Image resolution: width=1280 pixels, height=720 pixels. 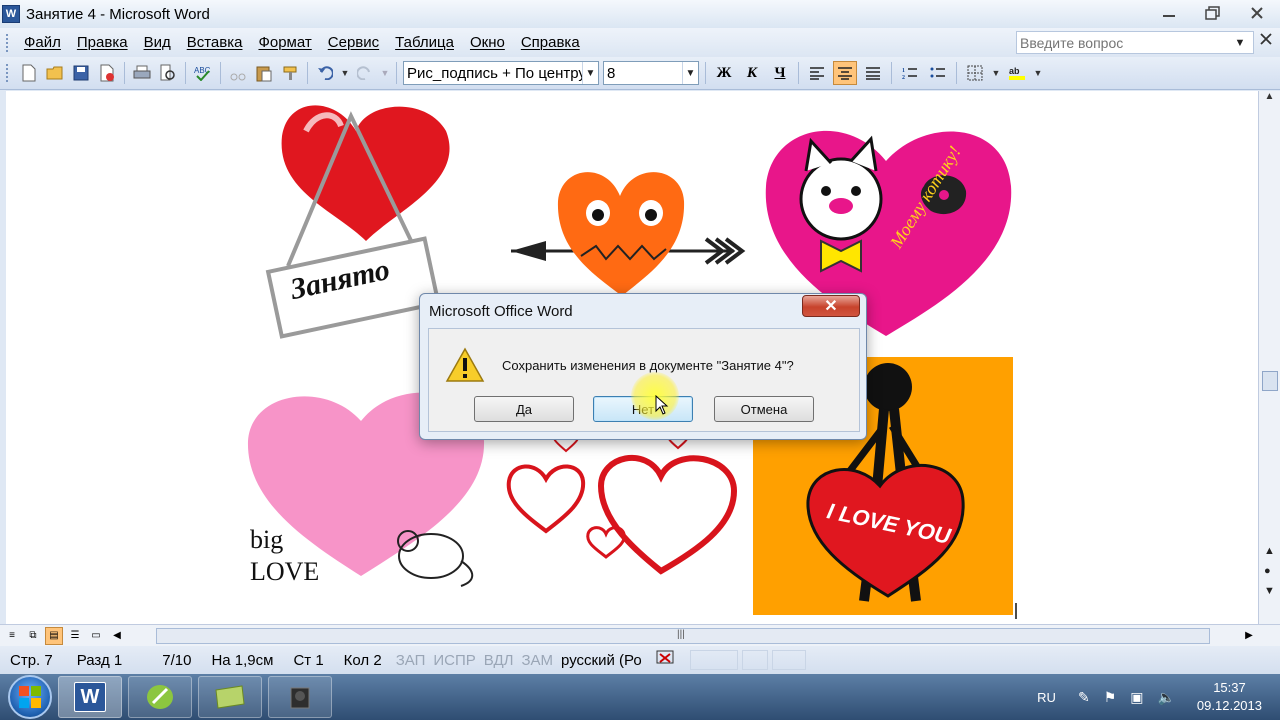 I want to click on word-app-icon: W, so click(x=11, y=14).